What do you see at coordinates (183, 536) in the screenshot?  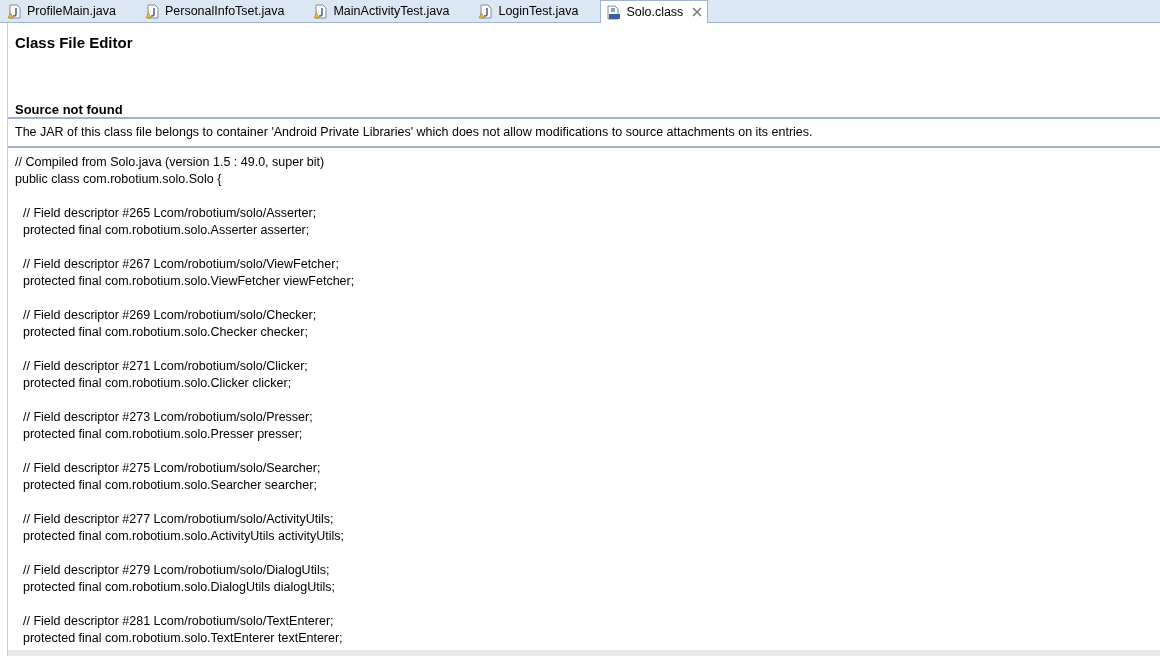 I see `code-line: protected final com.robotium.solo.ActivityUtils activityUtils;` at bounding box center [183, 536].